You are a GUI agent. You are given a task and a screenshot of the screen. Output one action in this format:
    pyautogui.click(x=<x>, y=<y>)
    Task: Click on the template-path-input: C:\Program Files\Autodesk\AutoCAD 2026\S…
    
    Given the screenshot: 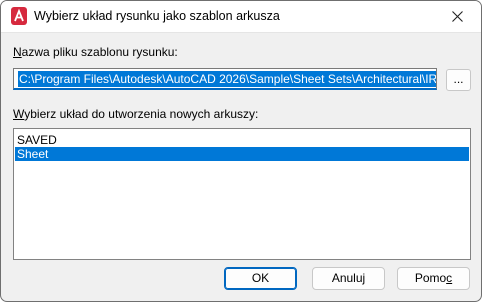 What is the action you would take?
    pyautogui.click(x=225, y=79)
    